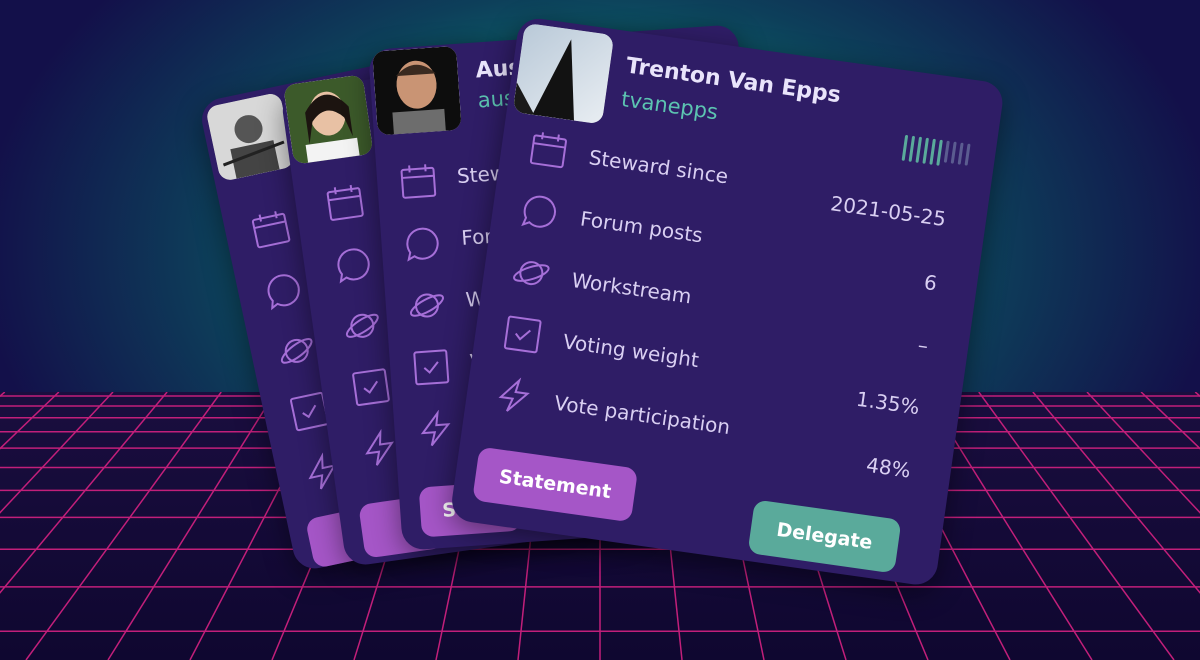  What do you see at coordinates (658, 167) in the screenshot?
I see `row-label-steward-since: Steward since` at bounding box center [658, 167].